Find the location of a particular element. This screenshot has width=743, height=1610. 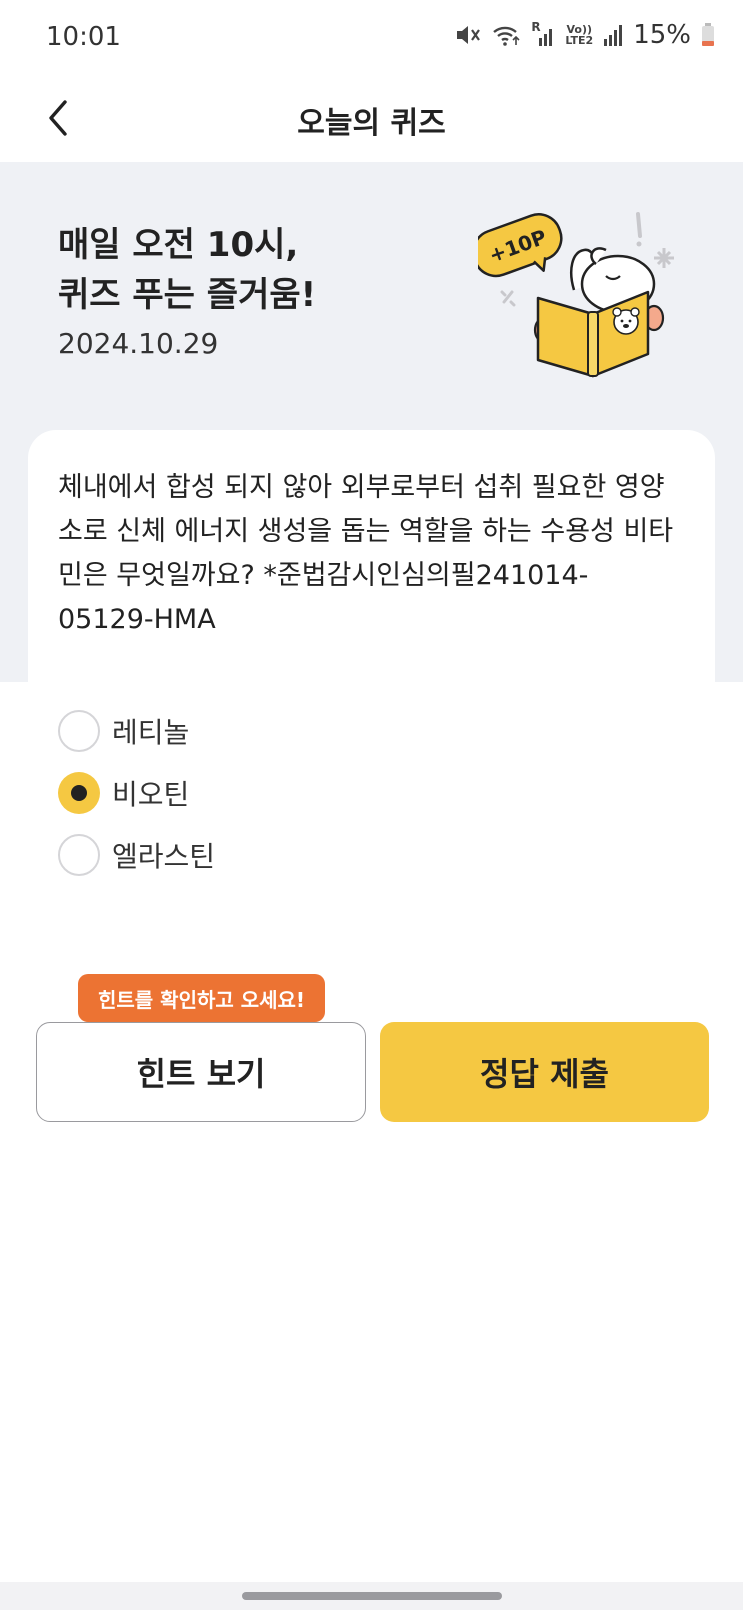

page-title: 오늘의 퀴즈 is located at coordinates (371, 123).